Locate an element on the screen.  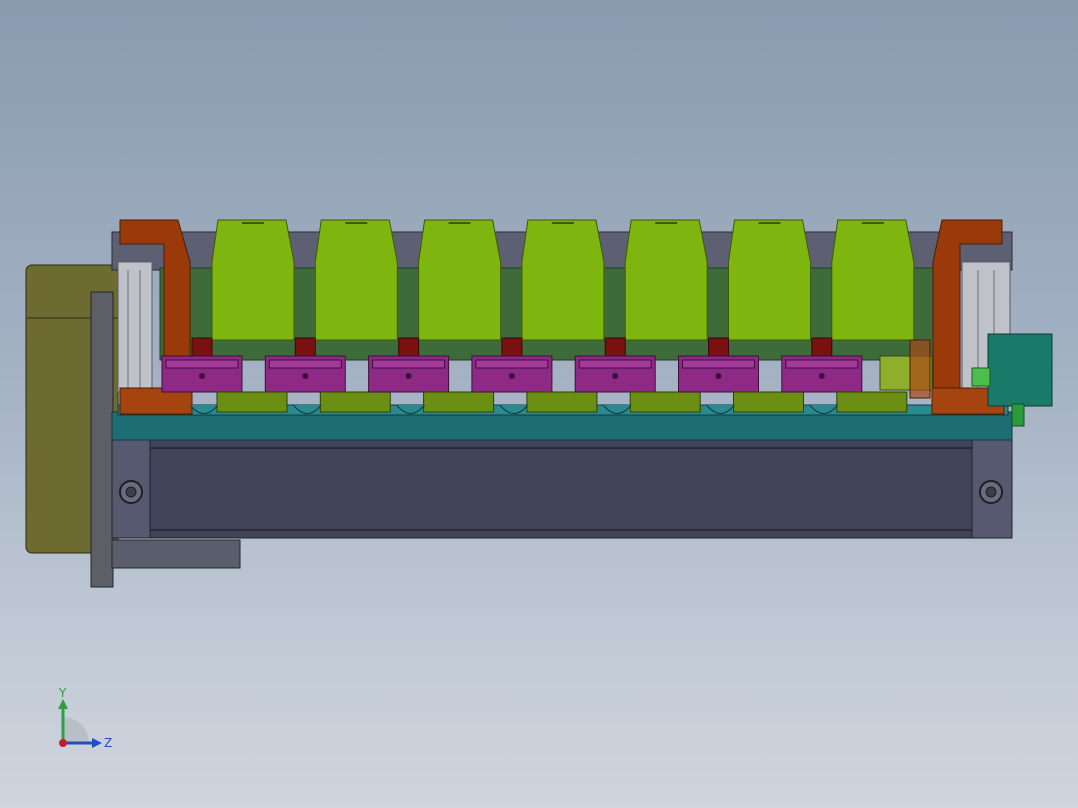
sensor-post is located at coordinates (920, 369).